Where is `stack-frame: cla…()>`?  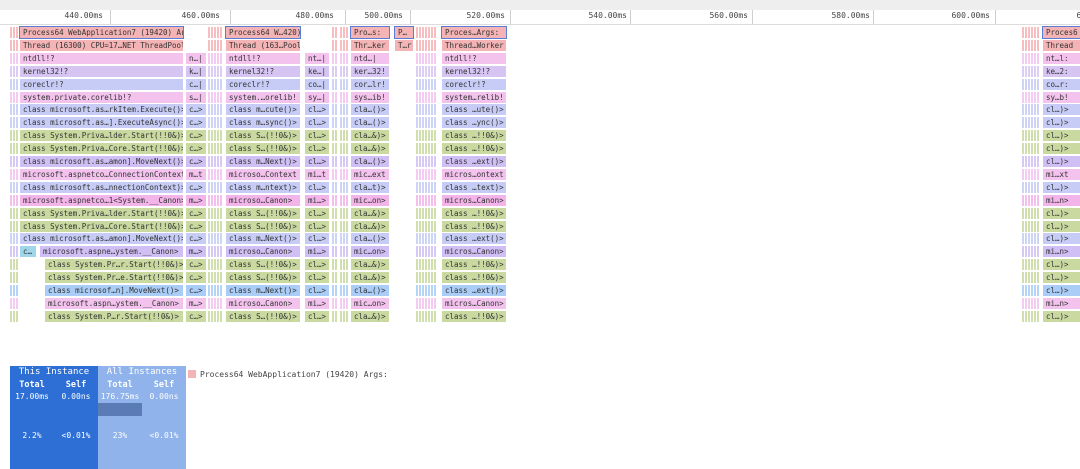 stack-frame: cla…()> is located at coordinates (370, 239).